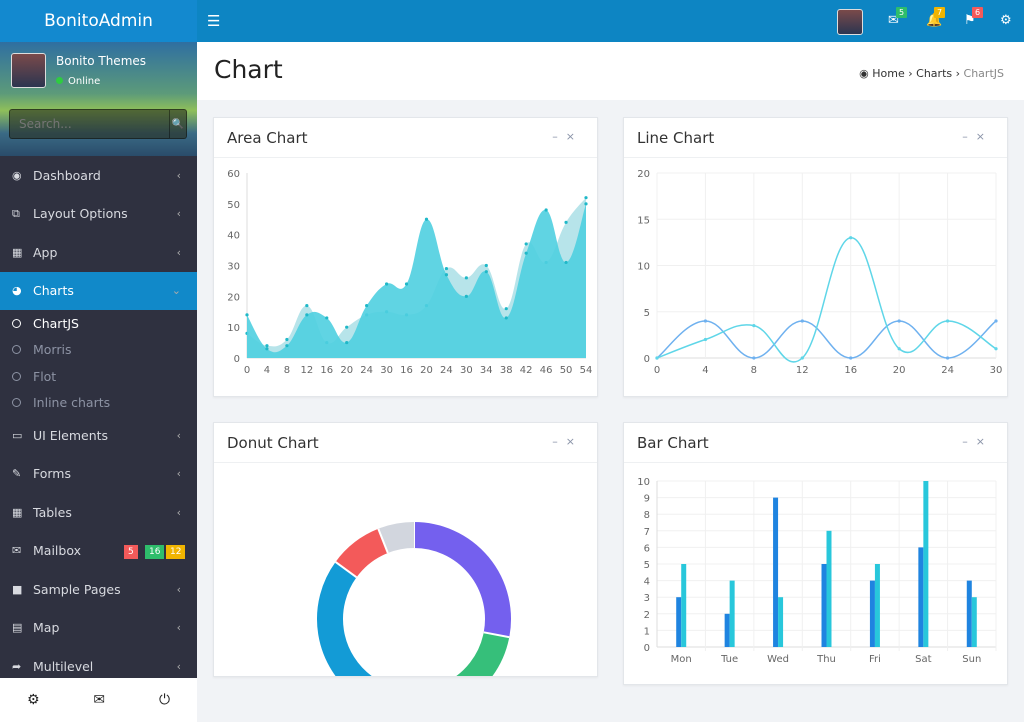 The image size is (1024, 722). What do you see at coordinates (177, 124) in the screenshot?
I see `search-icon: 🔍` at bounding box center [177, 124].